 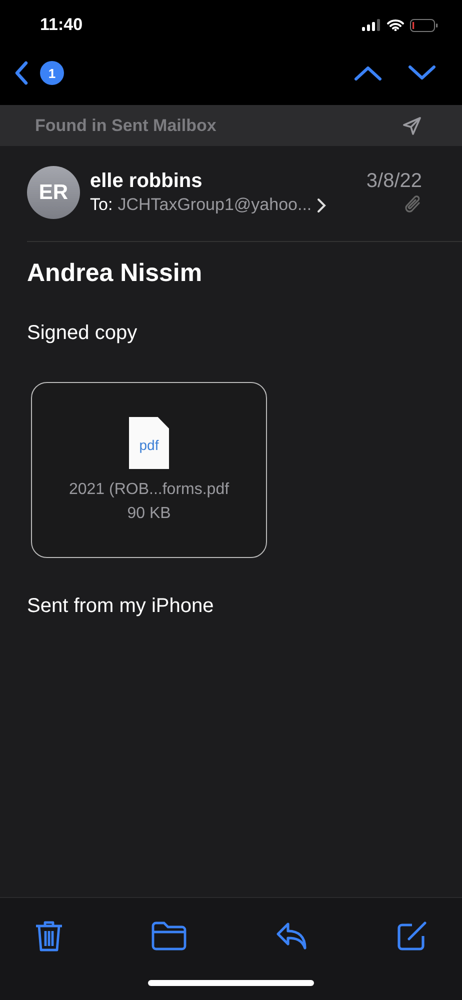 What do you see at coordinates (53, 192) in the screenshot?
I see `avatar: ER` at bounding box center [53, 192].